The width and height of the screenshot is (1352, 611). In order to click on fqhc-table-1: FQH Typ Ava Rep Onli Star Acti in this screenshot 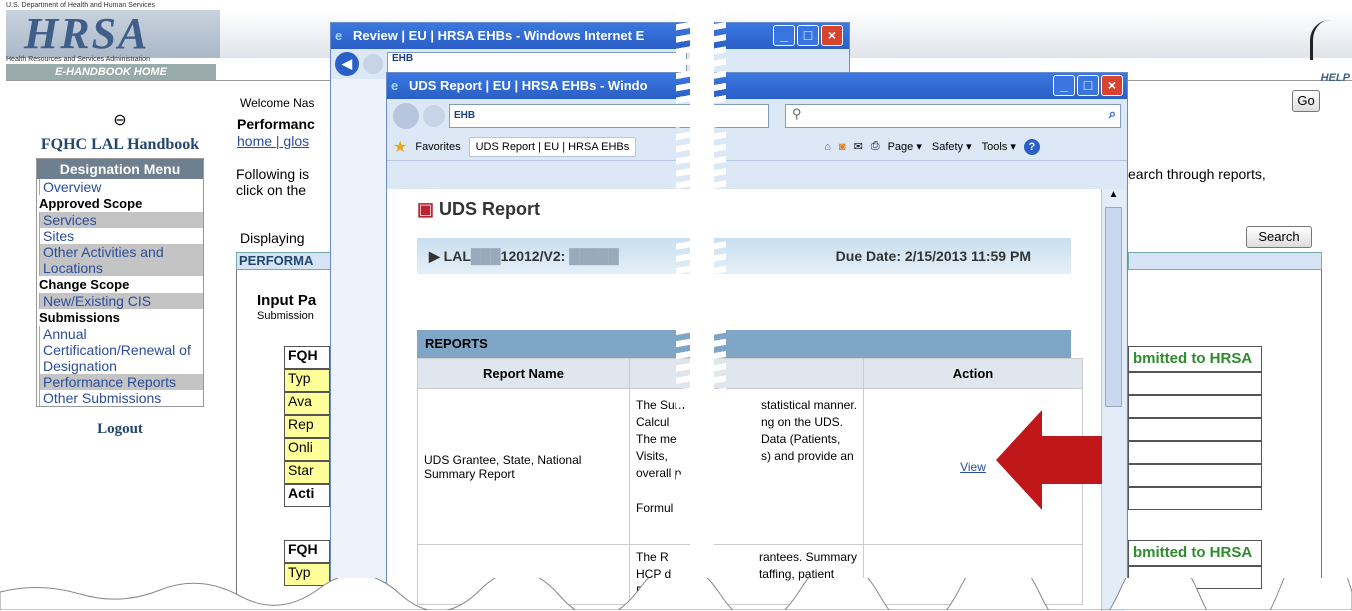, I will do `click(307, 426)`.